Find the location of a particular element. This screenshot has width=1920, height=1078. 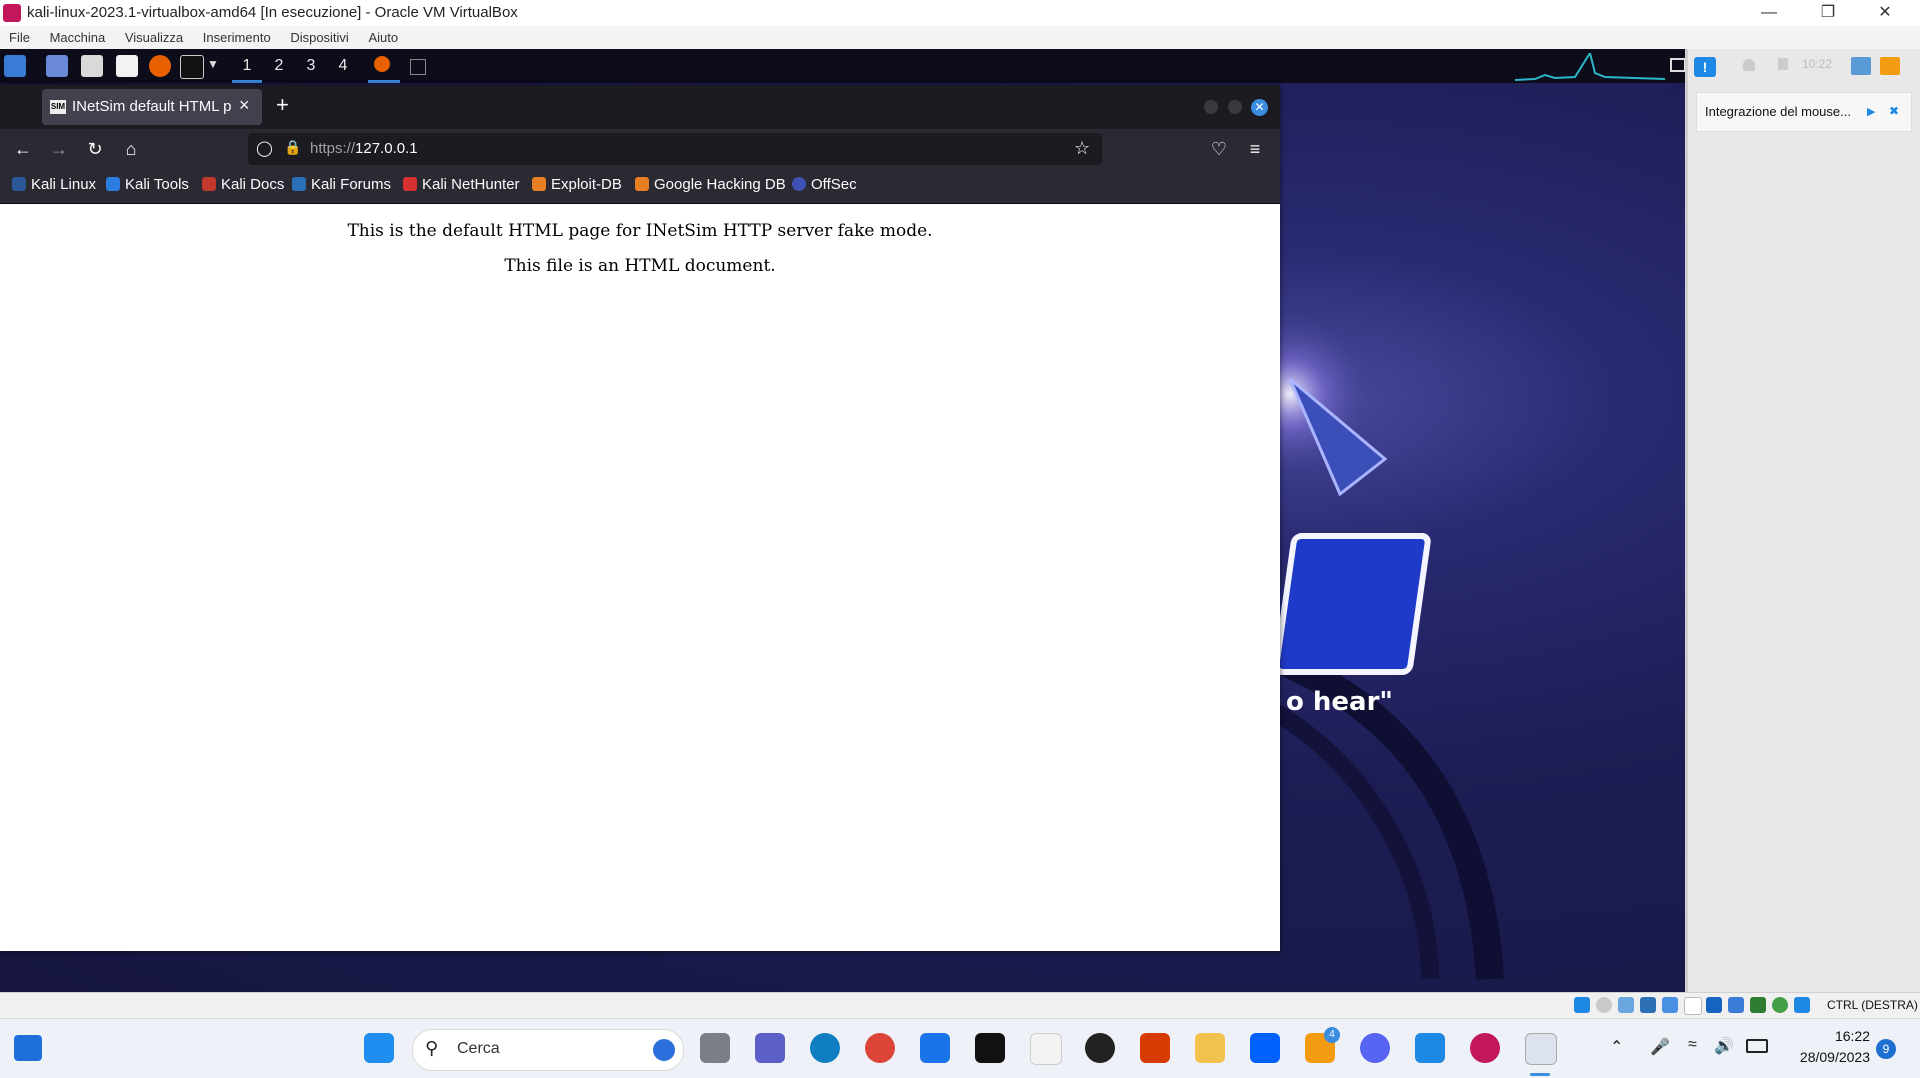

text-editor-icon is located at coordinates (127, 66).